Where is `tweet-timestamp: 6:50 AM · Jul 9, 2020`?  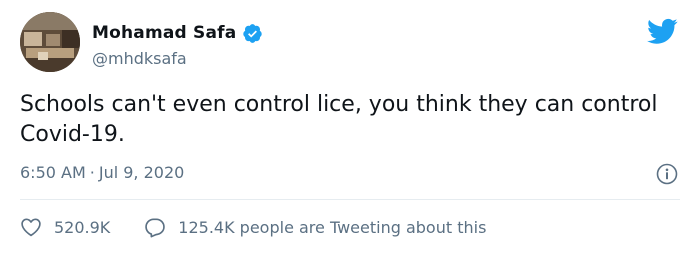
tweet-timestamp: 6:50 AM · Jul 9, 2020 is located at coordinates (102, 172).